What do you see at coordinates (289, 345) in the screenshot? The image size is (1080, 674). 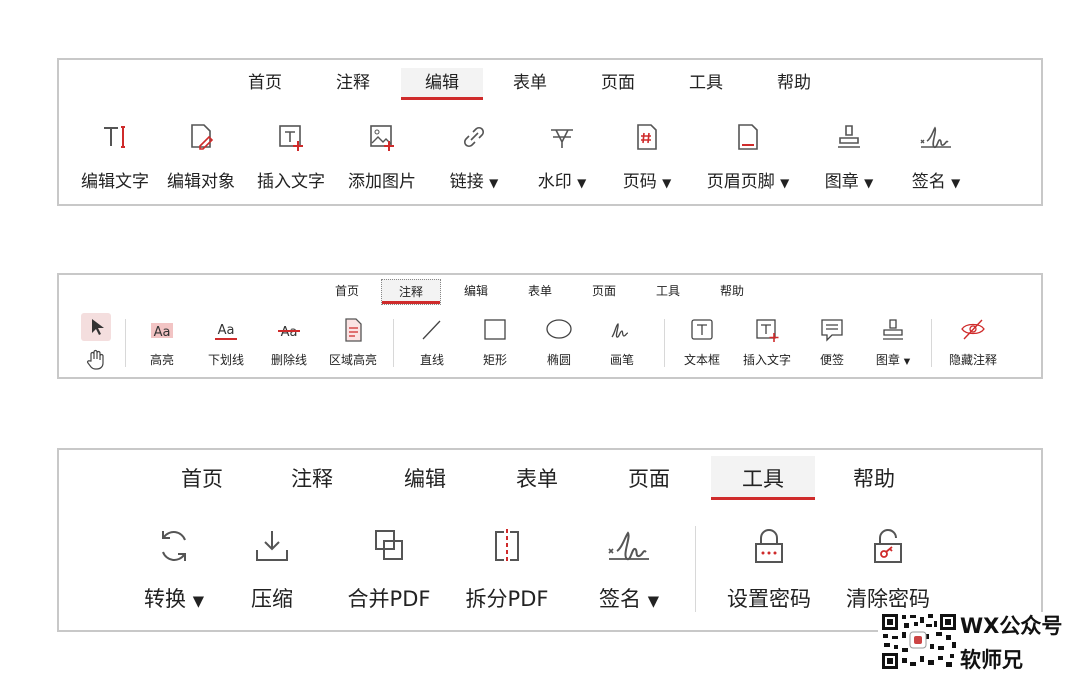 I see `strikethrough-button: Aa 删除线` at bounding box center [289, 345].